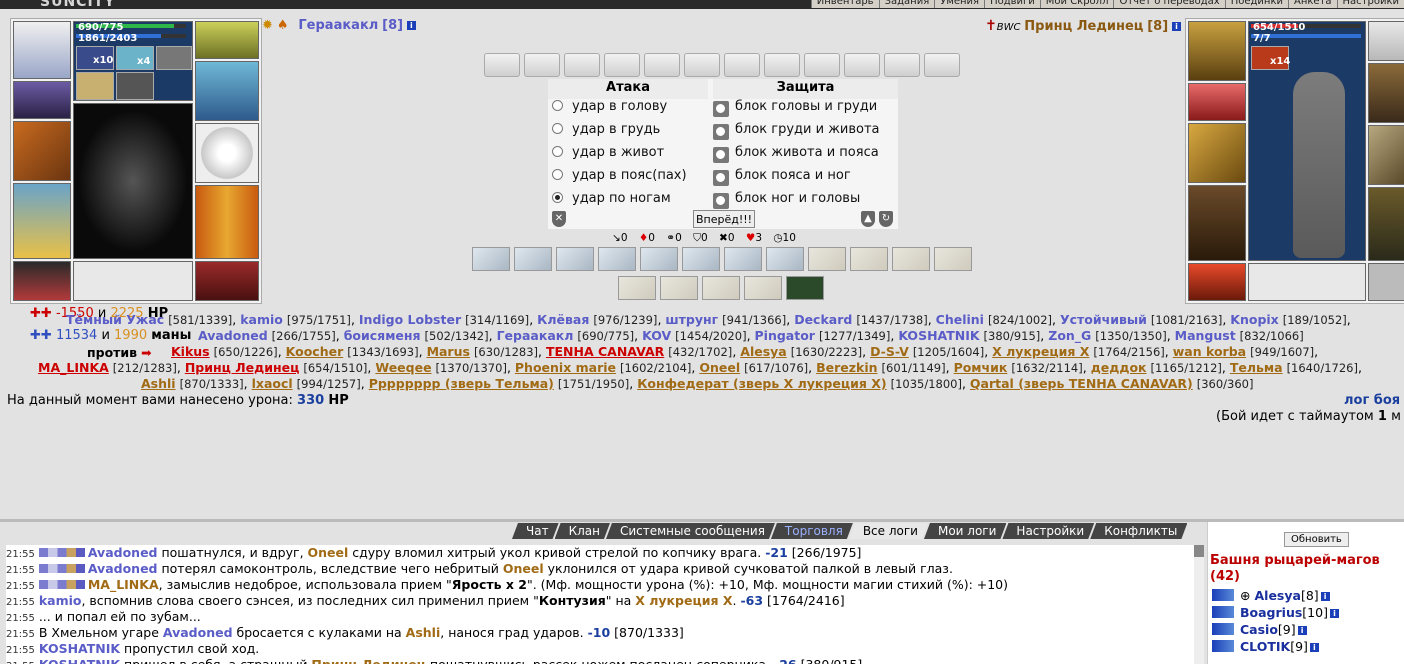 The height and width of the screenshot is (664, 1404). I want to click on combatant-name: lxaocl, so click(272, 383).